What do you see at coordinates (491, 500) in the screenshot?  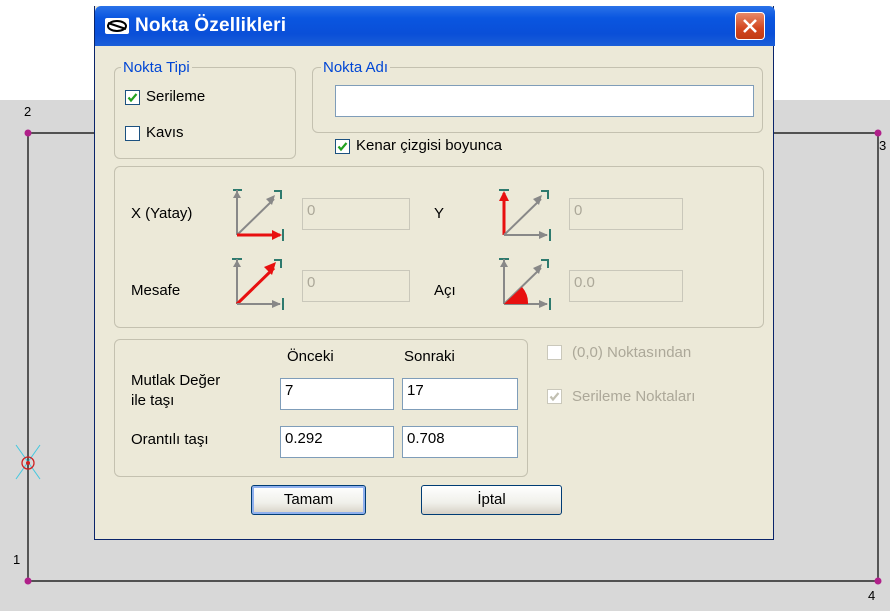 I see `cancel-button: İptal` at bounding box center [491, 500].